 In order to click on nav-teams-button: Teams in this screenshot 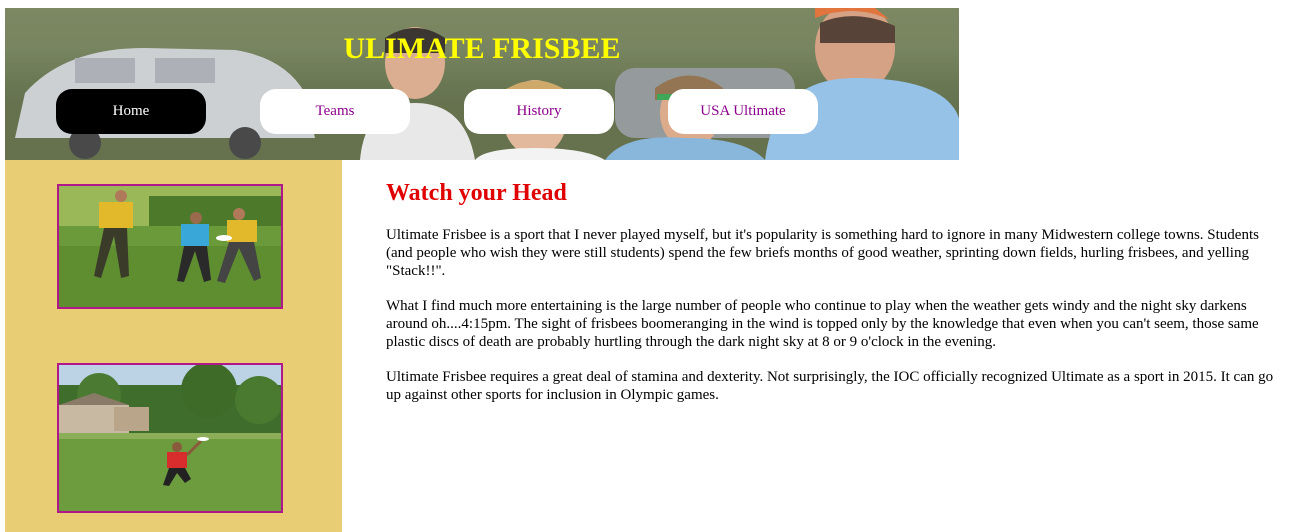, I will do `click(335, 111)`.